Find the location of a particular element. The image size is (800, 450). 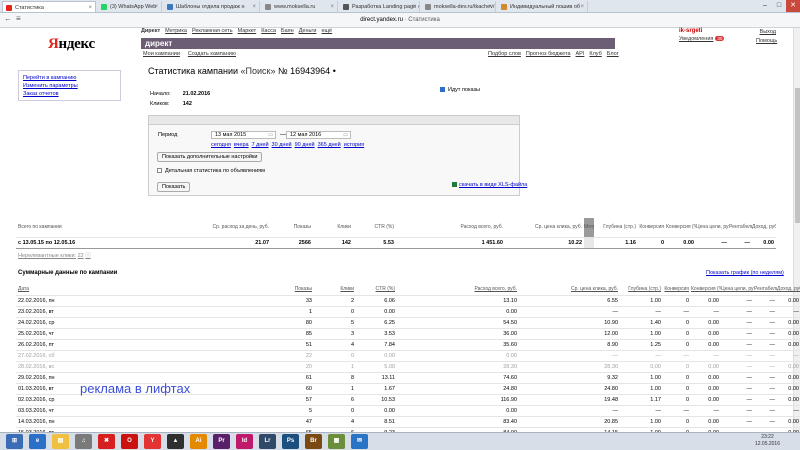

report-tab: Общая статистика is located at coordinates (241, 124).